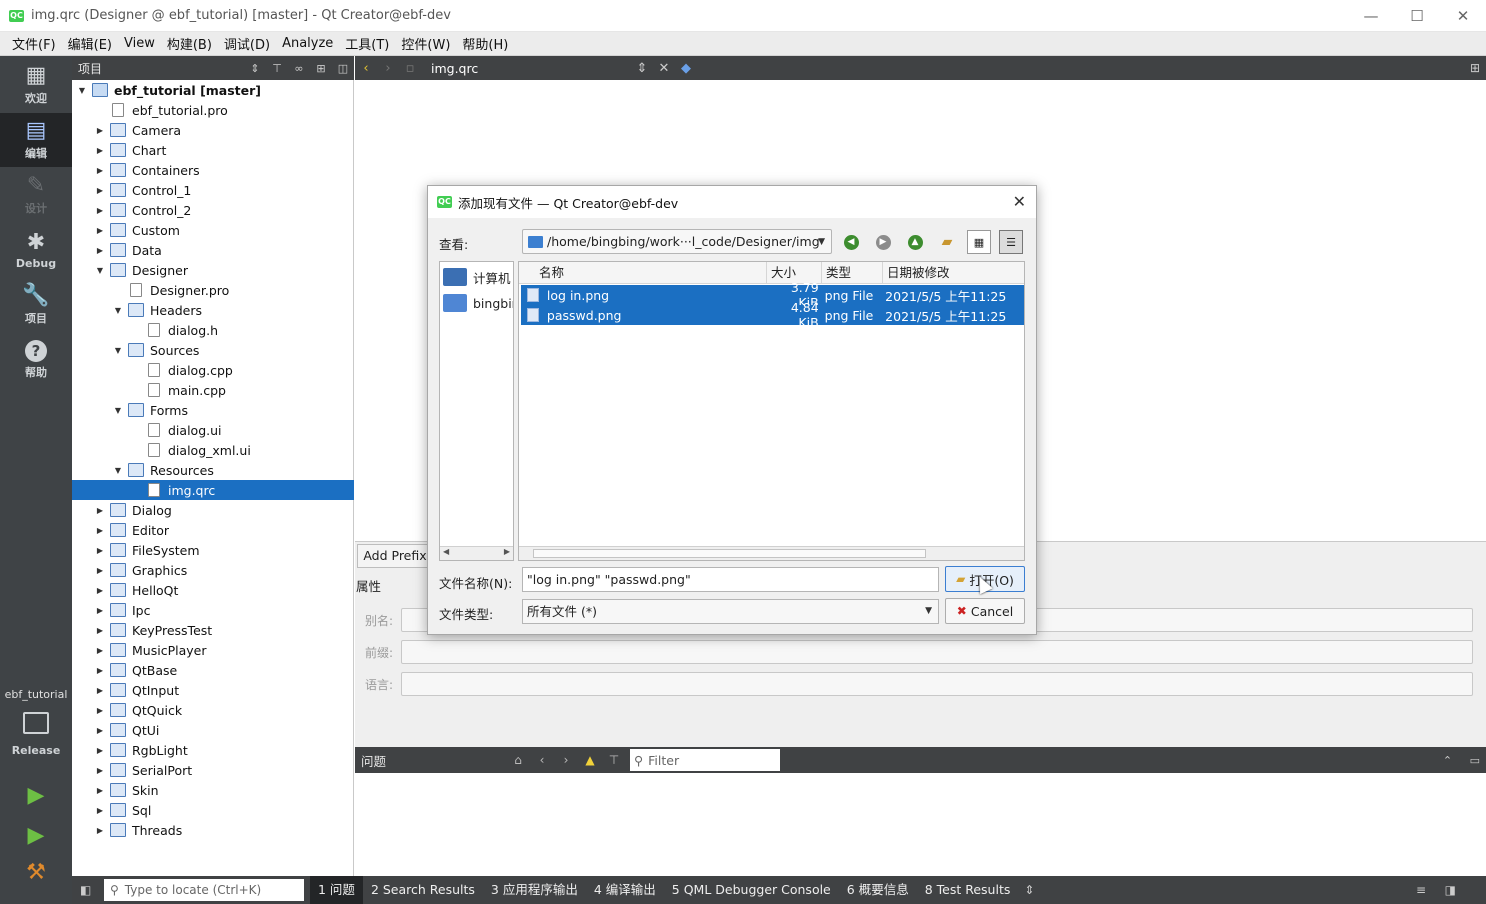 Image resolution: width=1486 pixels, height=904 pixels. I want to click on run-icon: ▶, so click(36, 796).